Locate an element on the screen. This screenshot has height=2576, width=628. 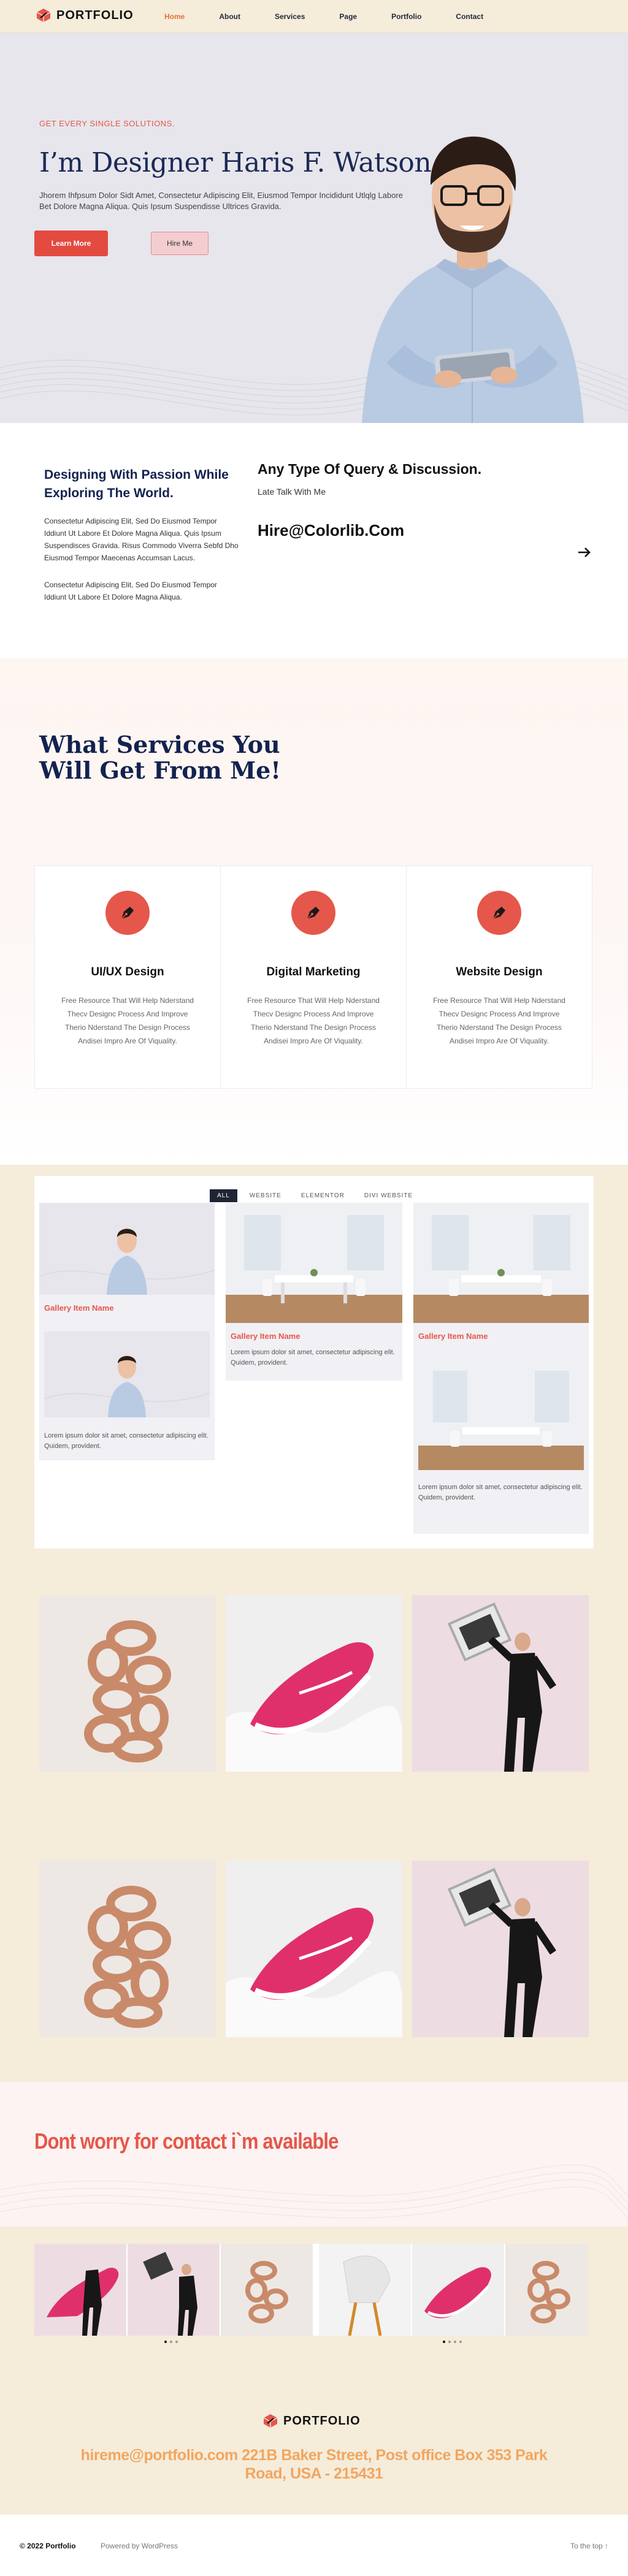
carousel-dots-right is located at coordinates (453, 2342).